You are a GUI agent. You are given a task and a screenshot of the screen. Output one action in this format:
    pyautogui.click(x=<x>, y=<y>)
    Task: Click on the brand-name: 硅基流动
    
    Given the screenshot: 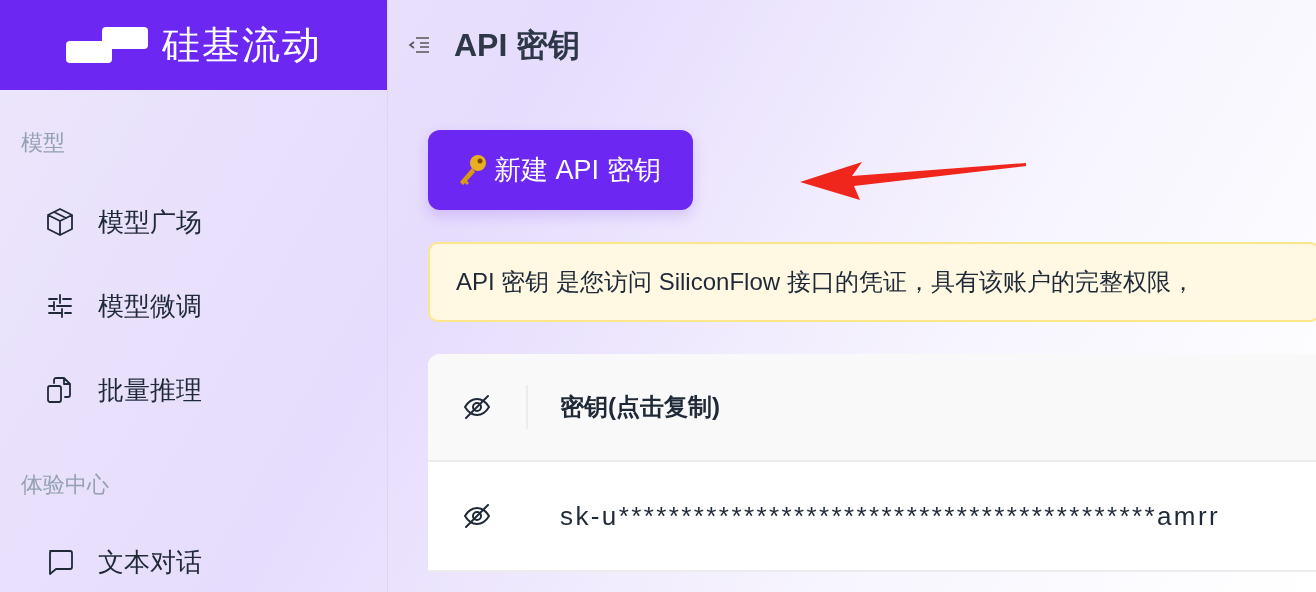 What is the action you would take?
    pyautogui.click(x=241, y=45)
    